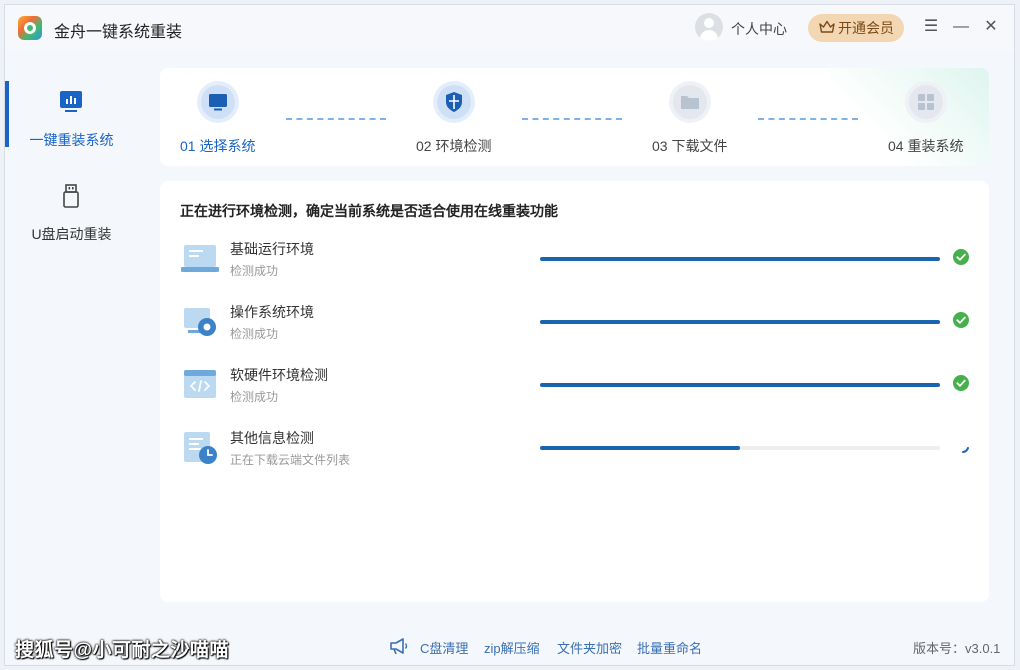 This screenshot has width=1020, height=670. What do you see at coordinates (399, 646) in the screenshot?
I see `megaphone-icon` at bounding box center [399, 646].